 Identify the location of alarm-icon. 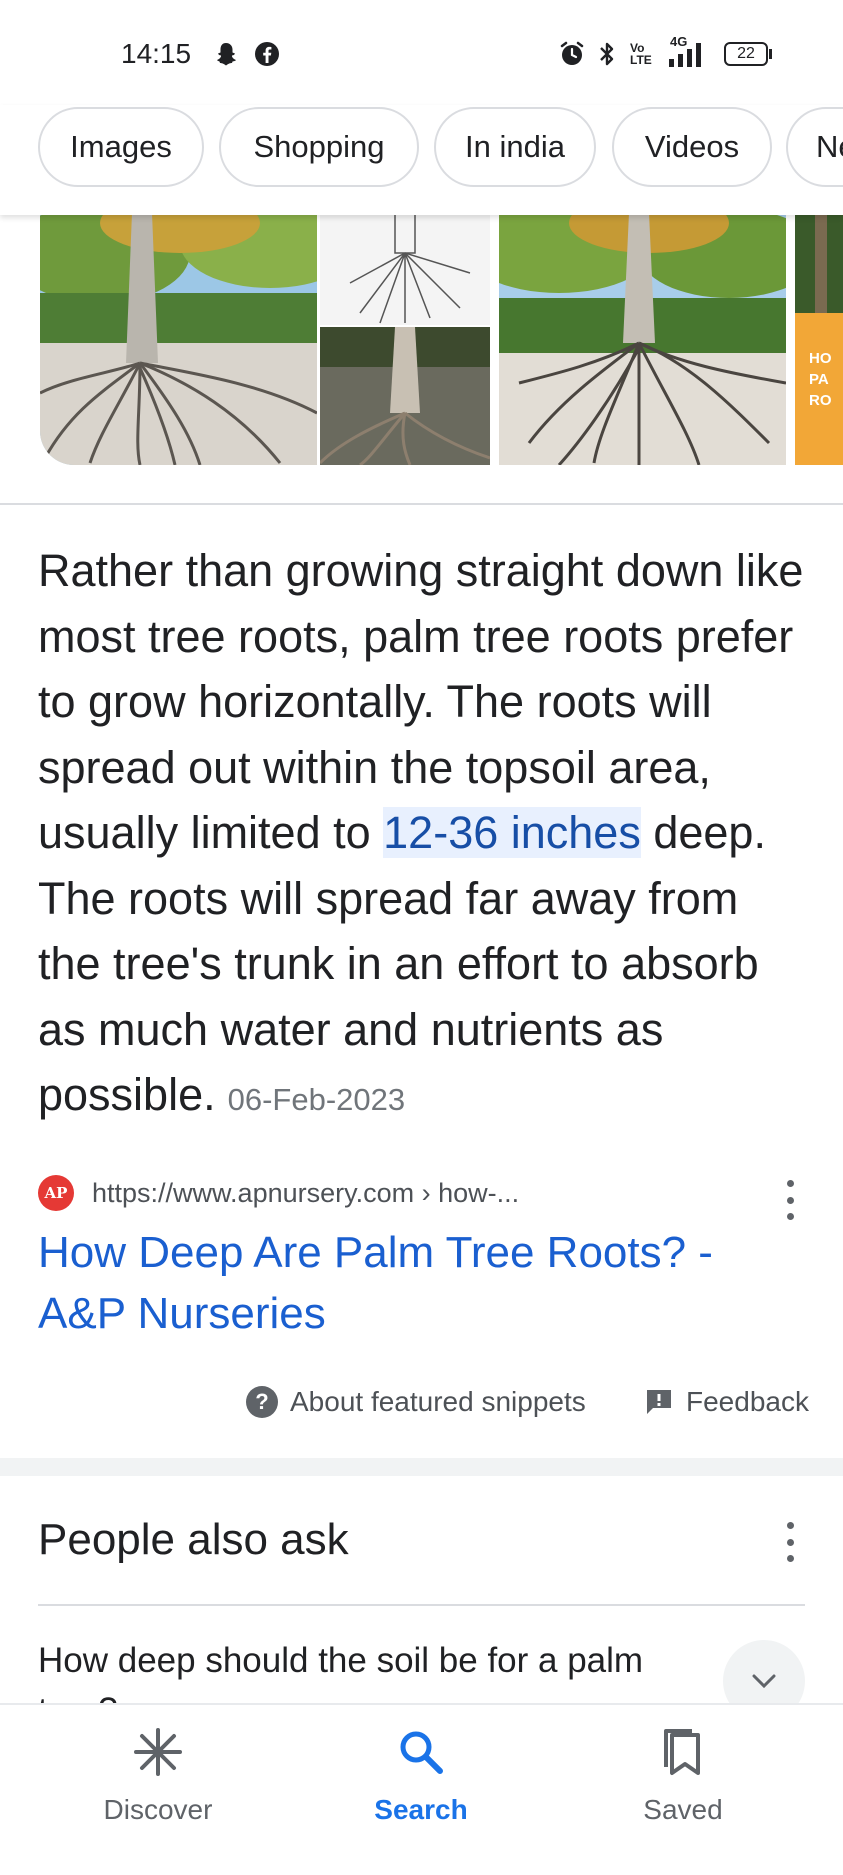
(572, 54).